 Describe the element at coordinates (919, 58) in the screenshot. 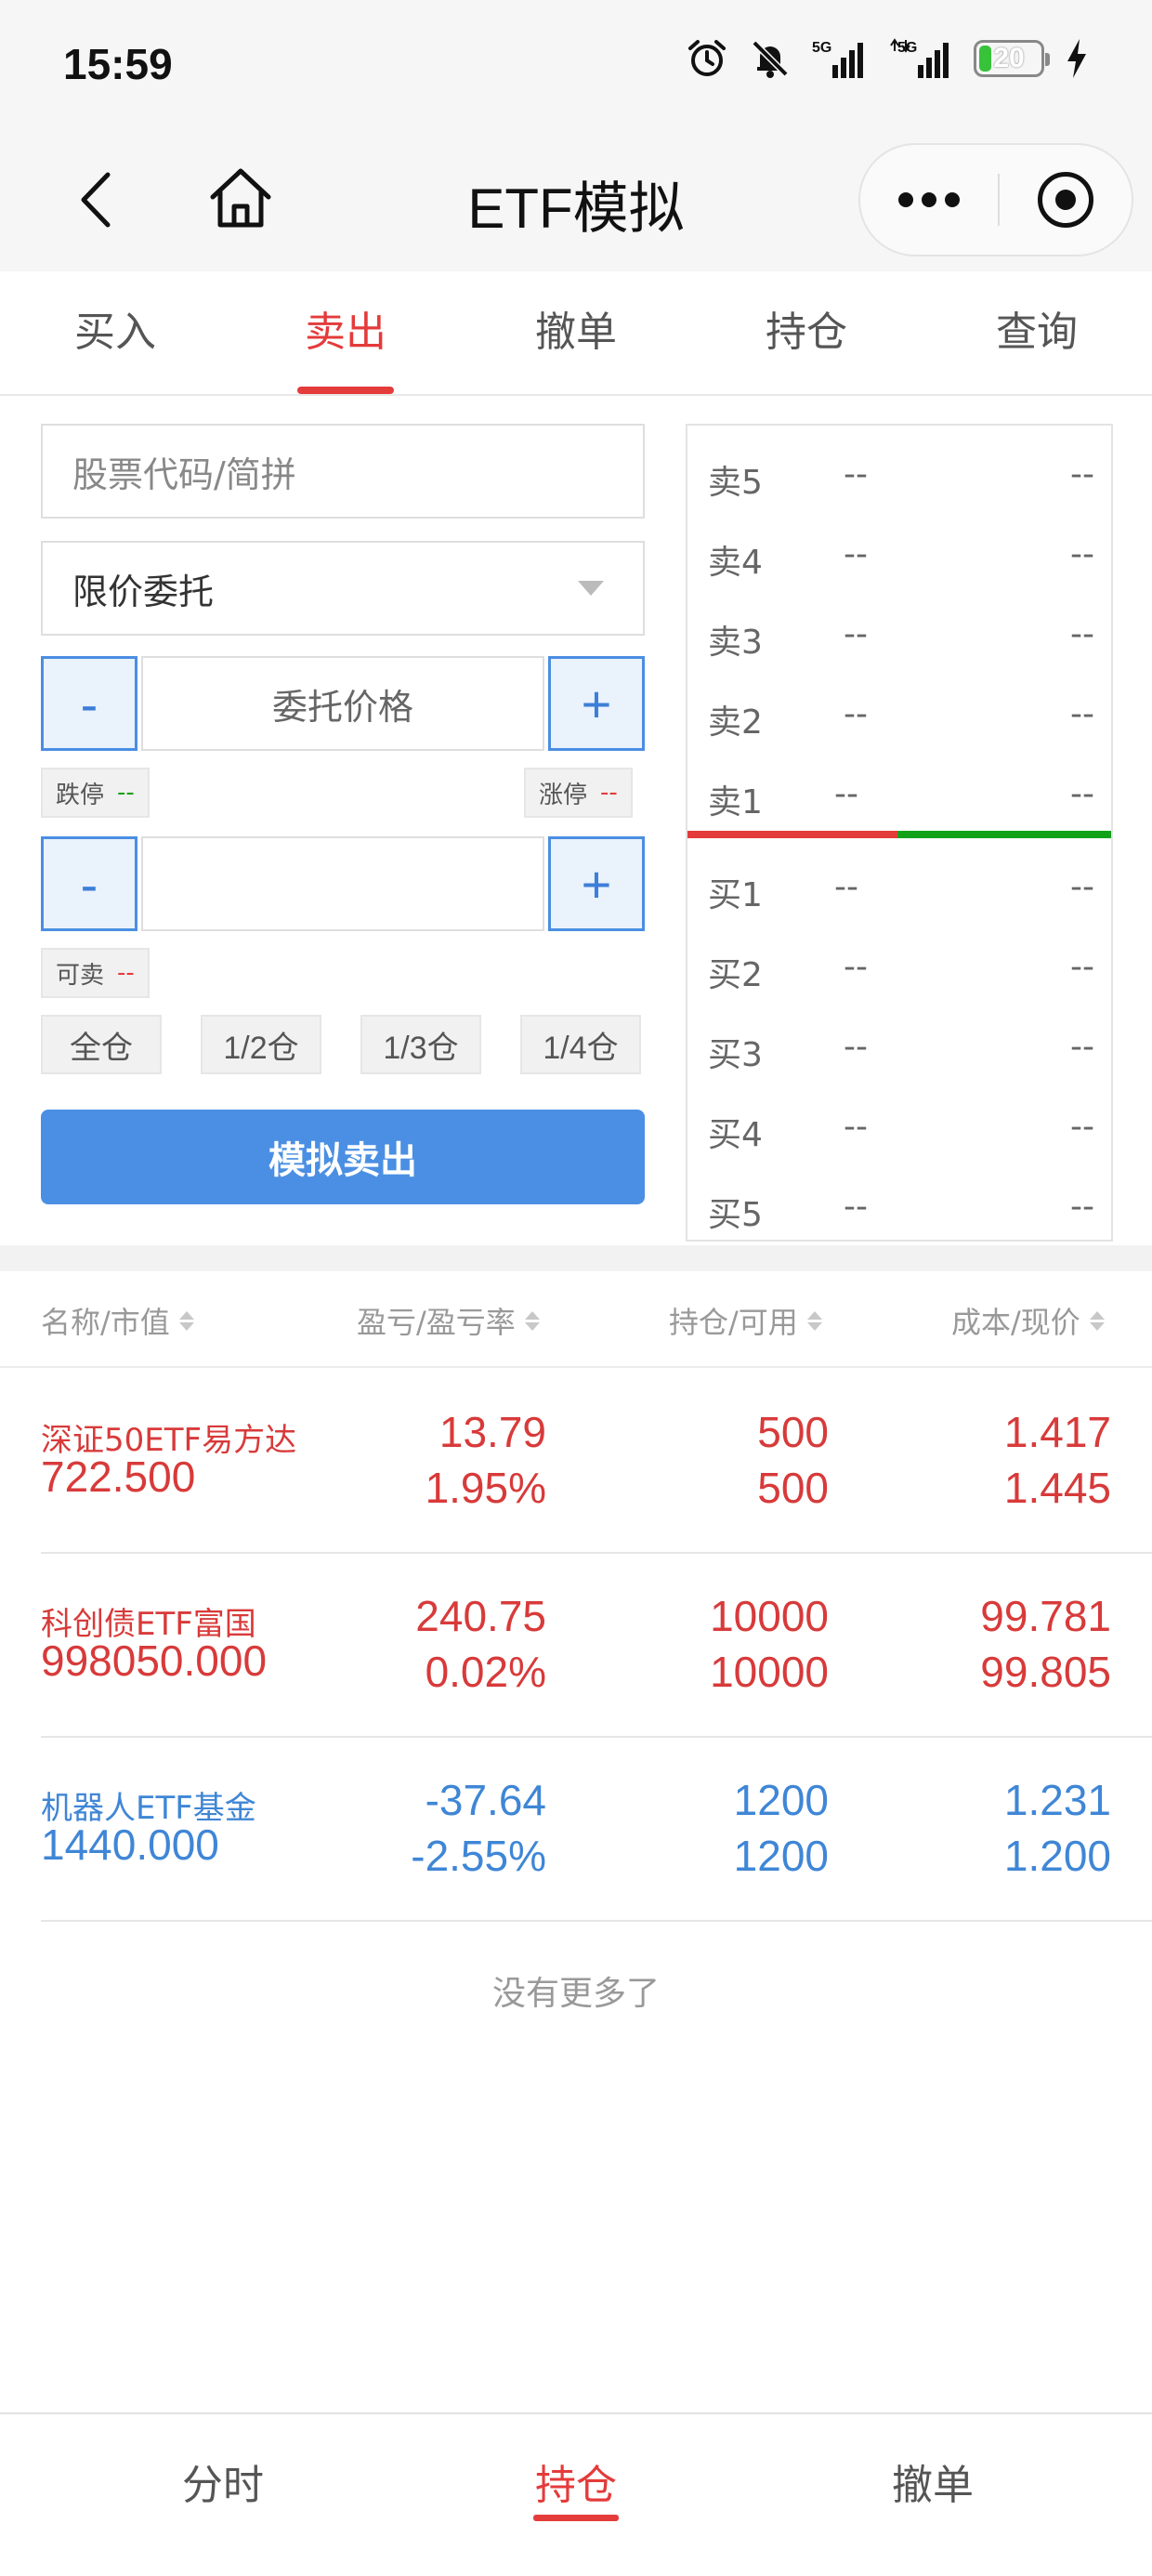

I see `signal-5g-data-icon: 5G` at that location.